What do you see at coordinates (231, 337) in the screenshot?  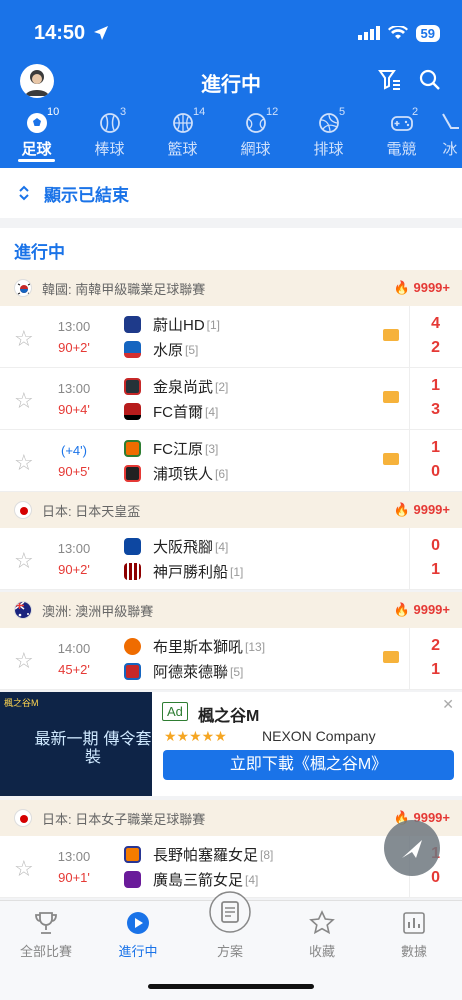 I see `match-row: ☆ 13:00 90+2' 蔚山HD [1] 水原 [5] 4 2` at bounding box center [231, 337].